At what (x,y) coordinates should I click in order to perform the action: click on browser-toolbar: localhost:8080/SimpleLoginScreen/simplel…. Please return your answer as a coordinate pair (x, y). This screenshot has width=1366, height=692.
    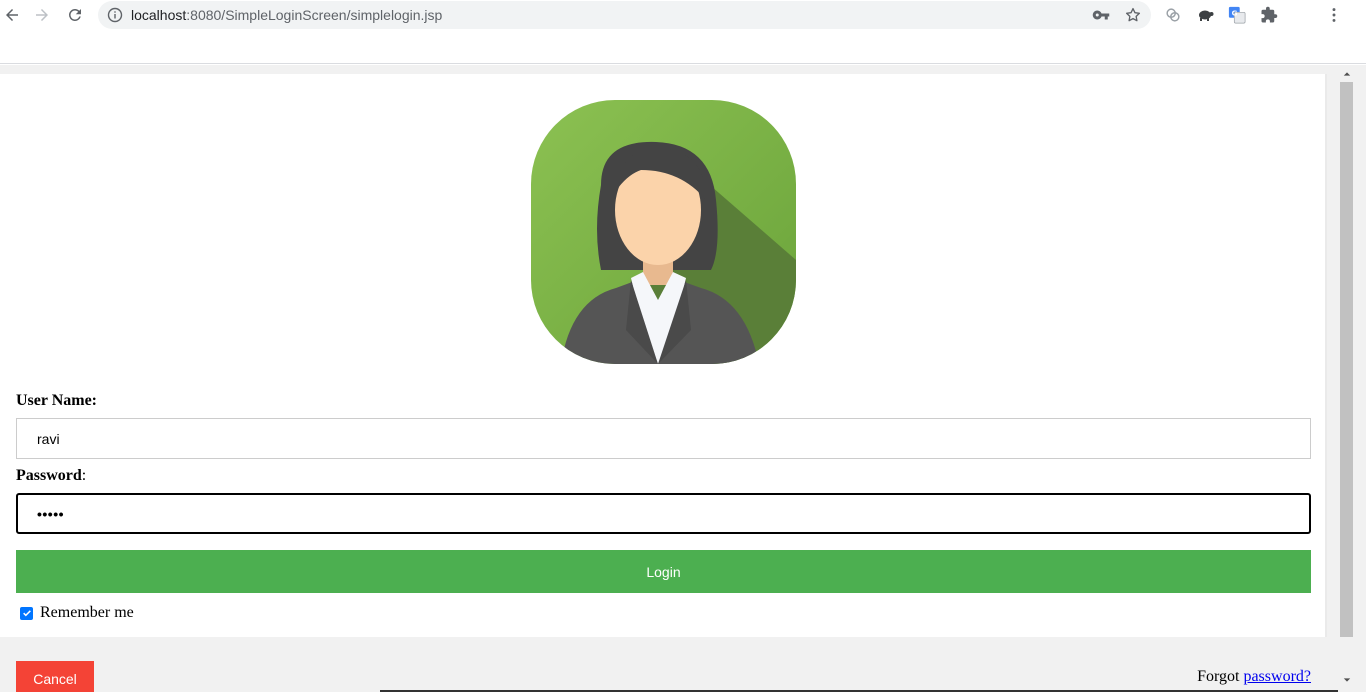
    Looking at the image, I should click on (683, 15).